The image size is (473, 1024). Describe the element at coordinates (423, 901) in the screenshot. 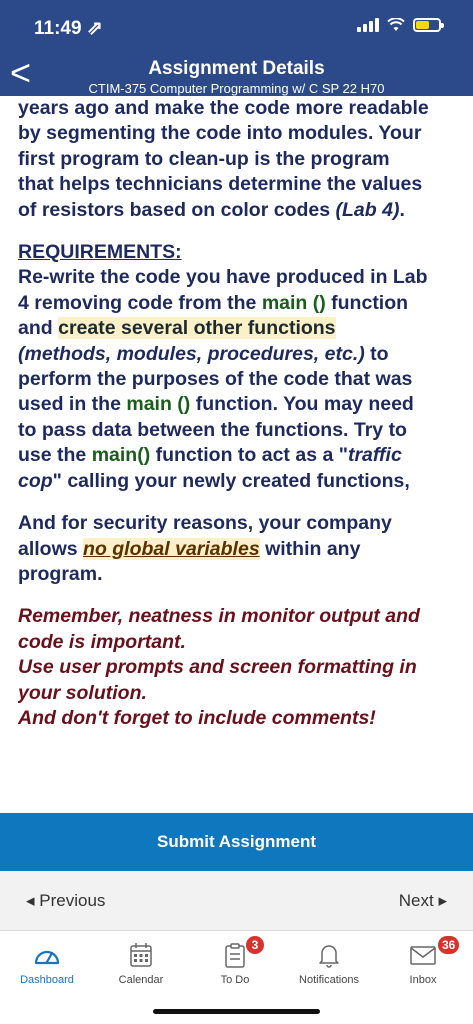

I see `next-button: Next ▸` at that location.